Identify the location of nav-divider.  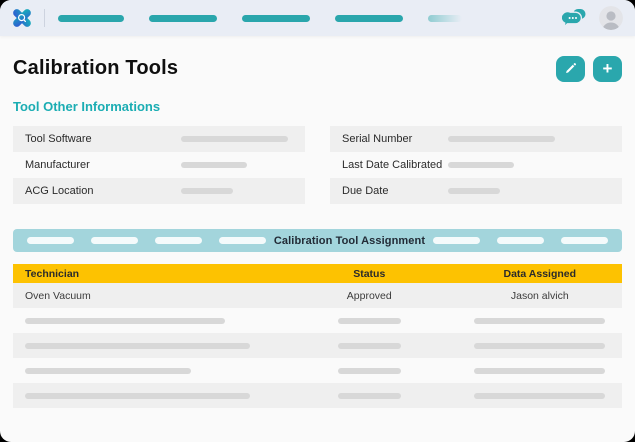
(44, 18).